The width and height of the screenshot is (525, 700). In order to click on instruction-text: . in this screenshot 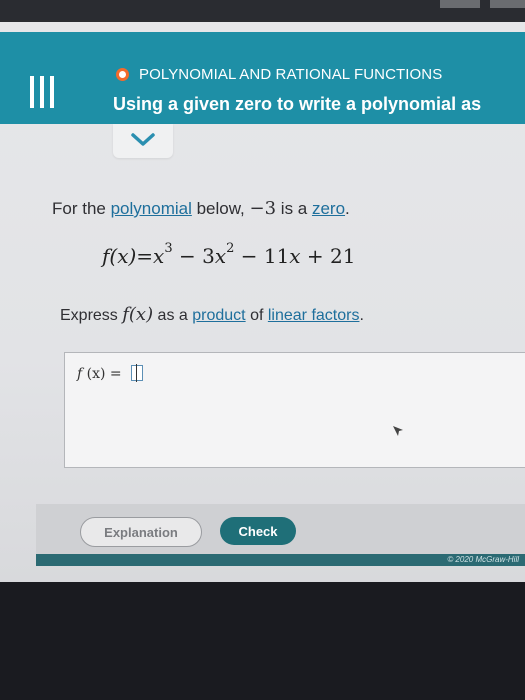, I will do `click(361, 315)`.